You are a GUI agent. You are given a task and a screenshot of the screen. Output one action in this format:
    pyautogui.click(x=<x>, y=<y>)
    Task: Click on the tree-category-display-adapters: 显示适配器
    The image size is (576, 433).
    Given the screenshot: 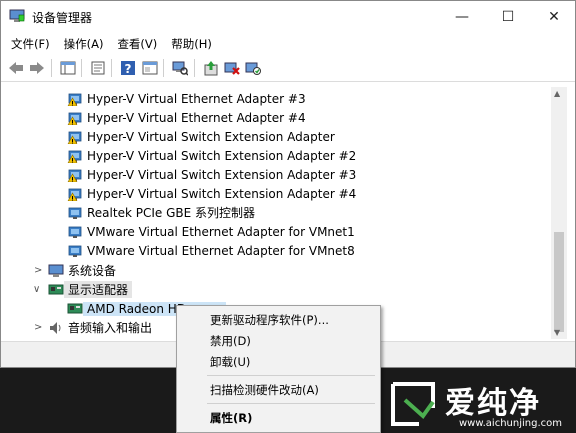 What is the action you would take?
    pyautogui.click(x=90, y=289)
    